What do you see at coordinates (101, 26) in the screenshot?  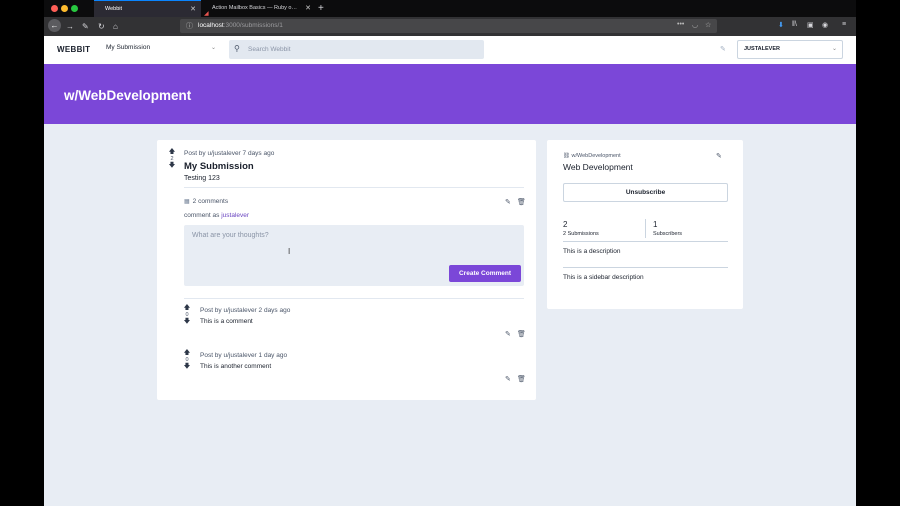 I see `reload-icon: ↻` at bounding box center [101, 26].